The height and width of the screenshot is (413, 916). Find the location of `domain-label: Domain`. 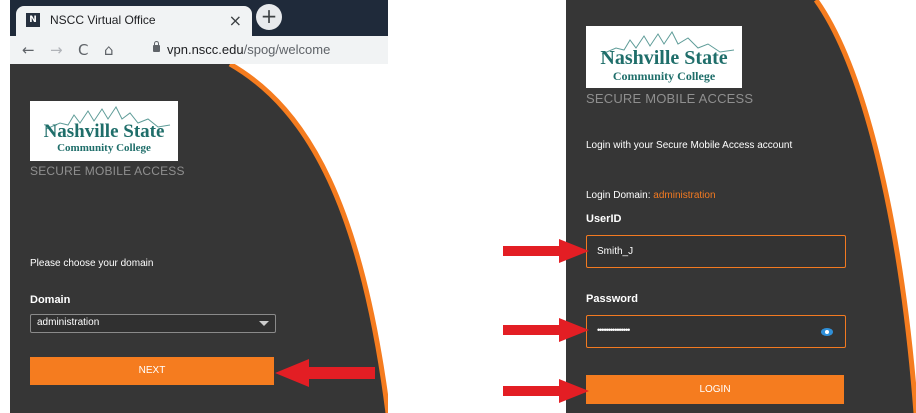

domain-label: Domain is located at coordinates (50, 300).